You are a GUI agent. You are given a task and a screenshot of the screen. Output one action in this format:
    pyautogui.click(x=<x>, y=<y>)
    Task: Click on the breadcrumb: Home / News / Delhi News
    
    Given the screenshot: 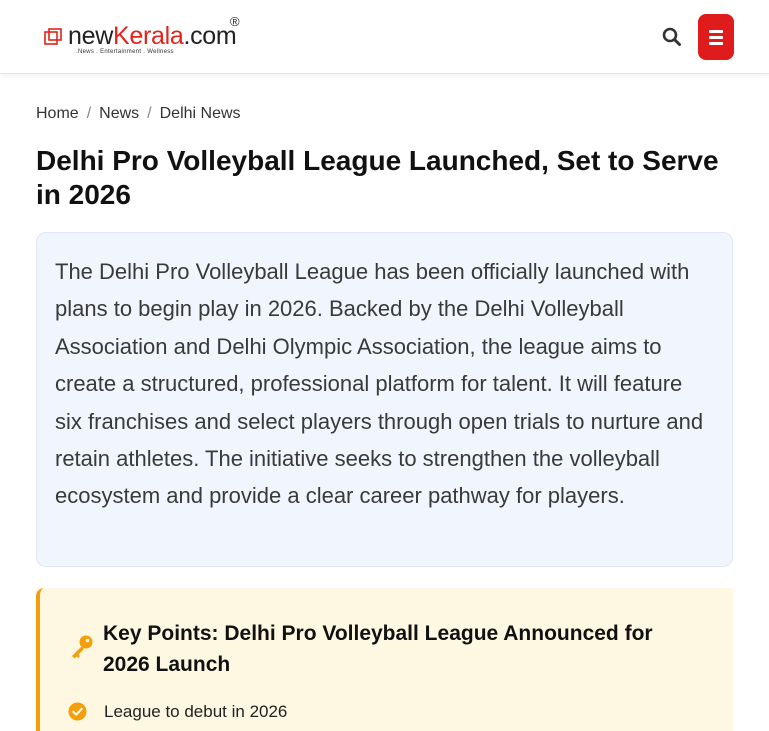 What is the action you would take?
    pyautogui.click(x=138, y=114)
    